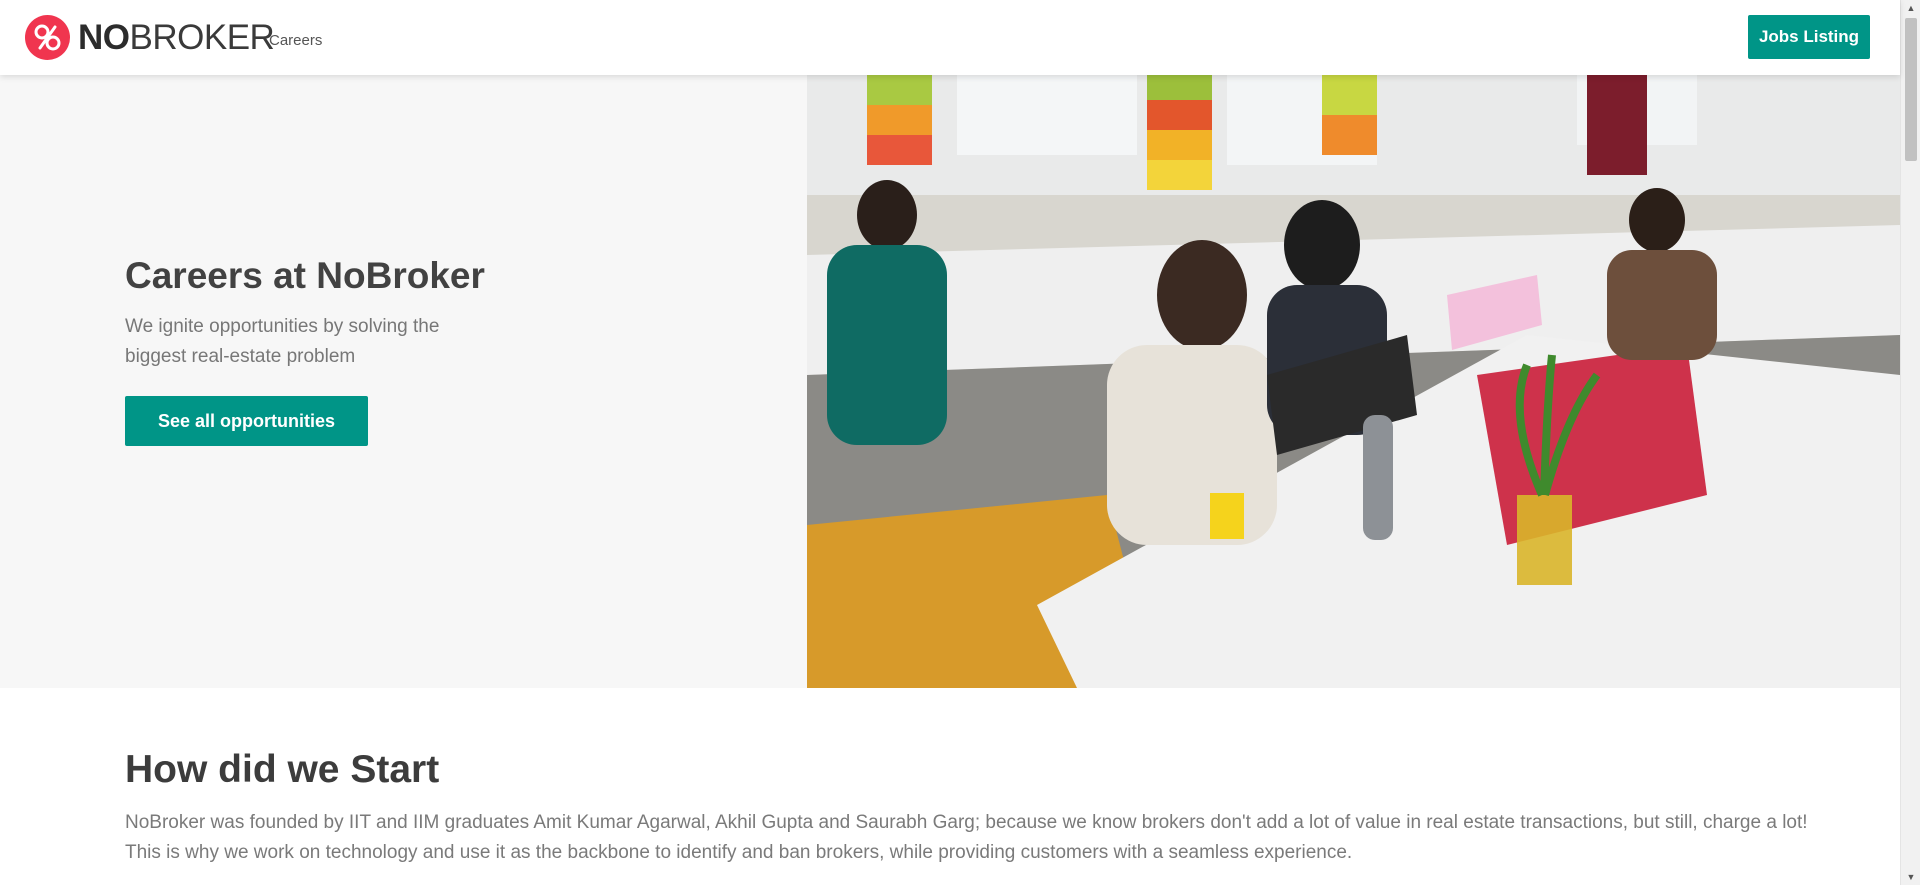  Describe the element at coordinates (282, 769) in the screenshot. I see `story-title: How did we Start` at that location.